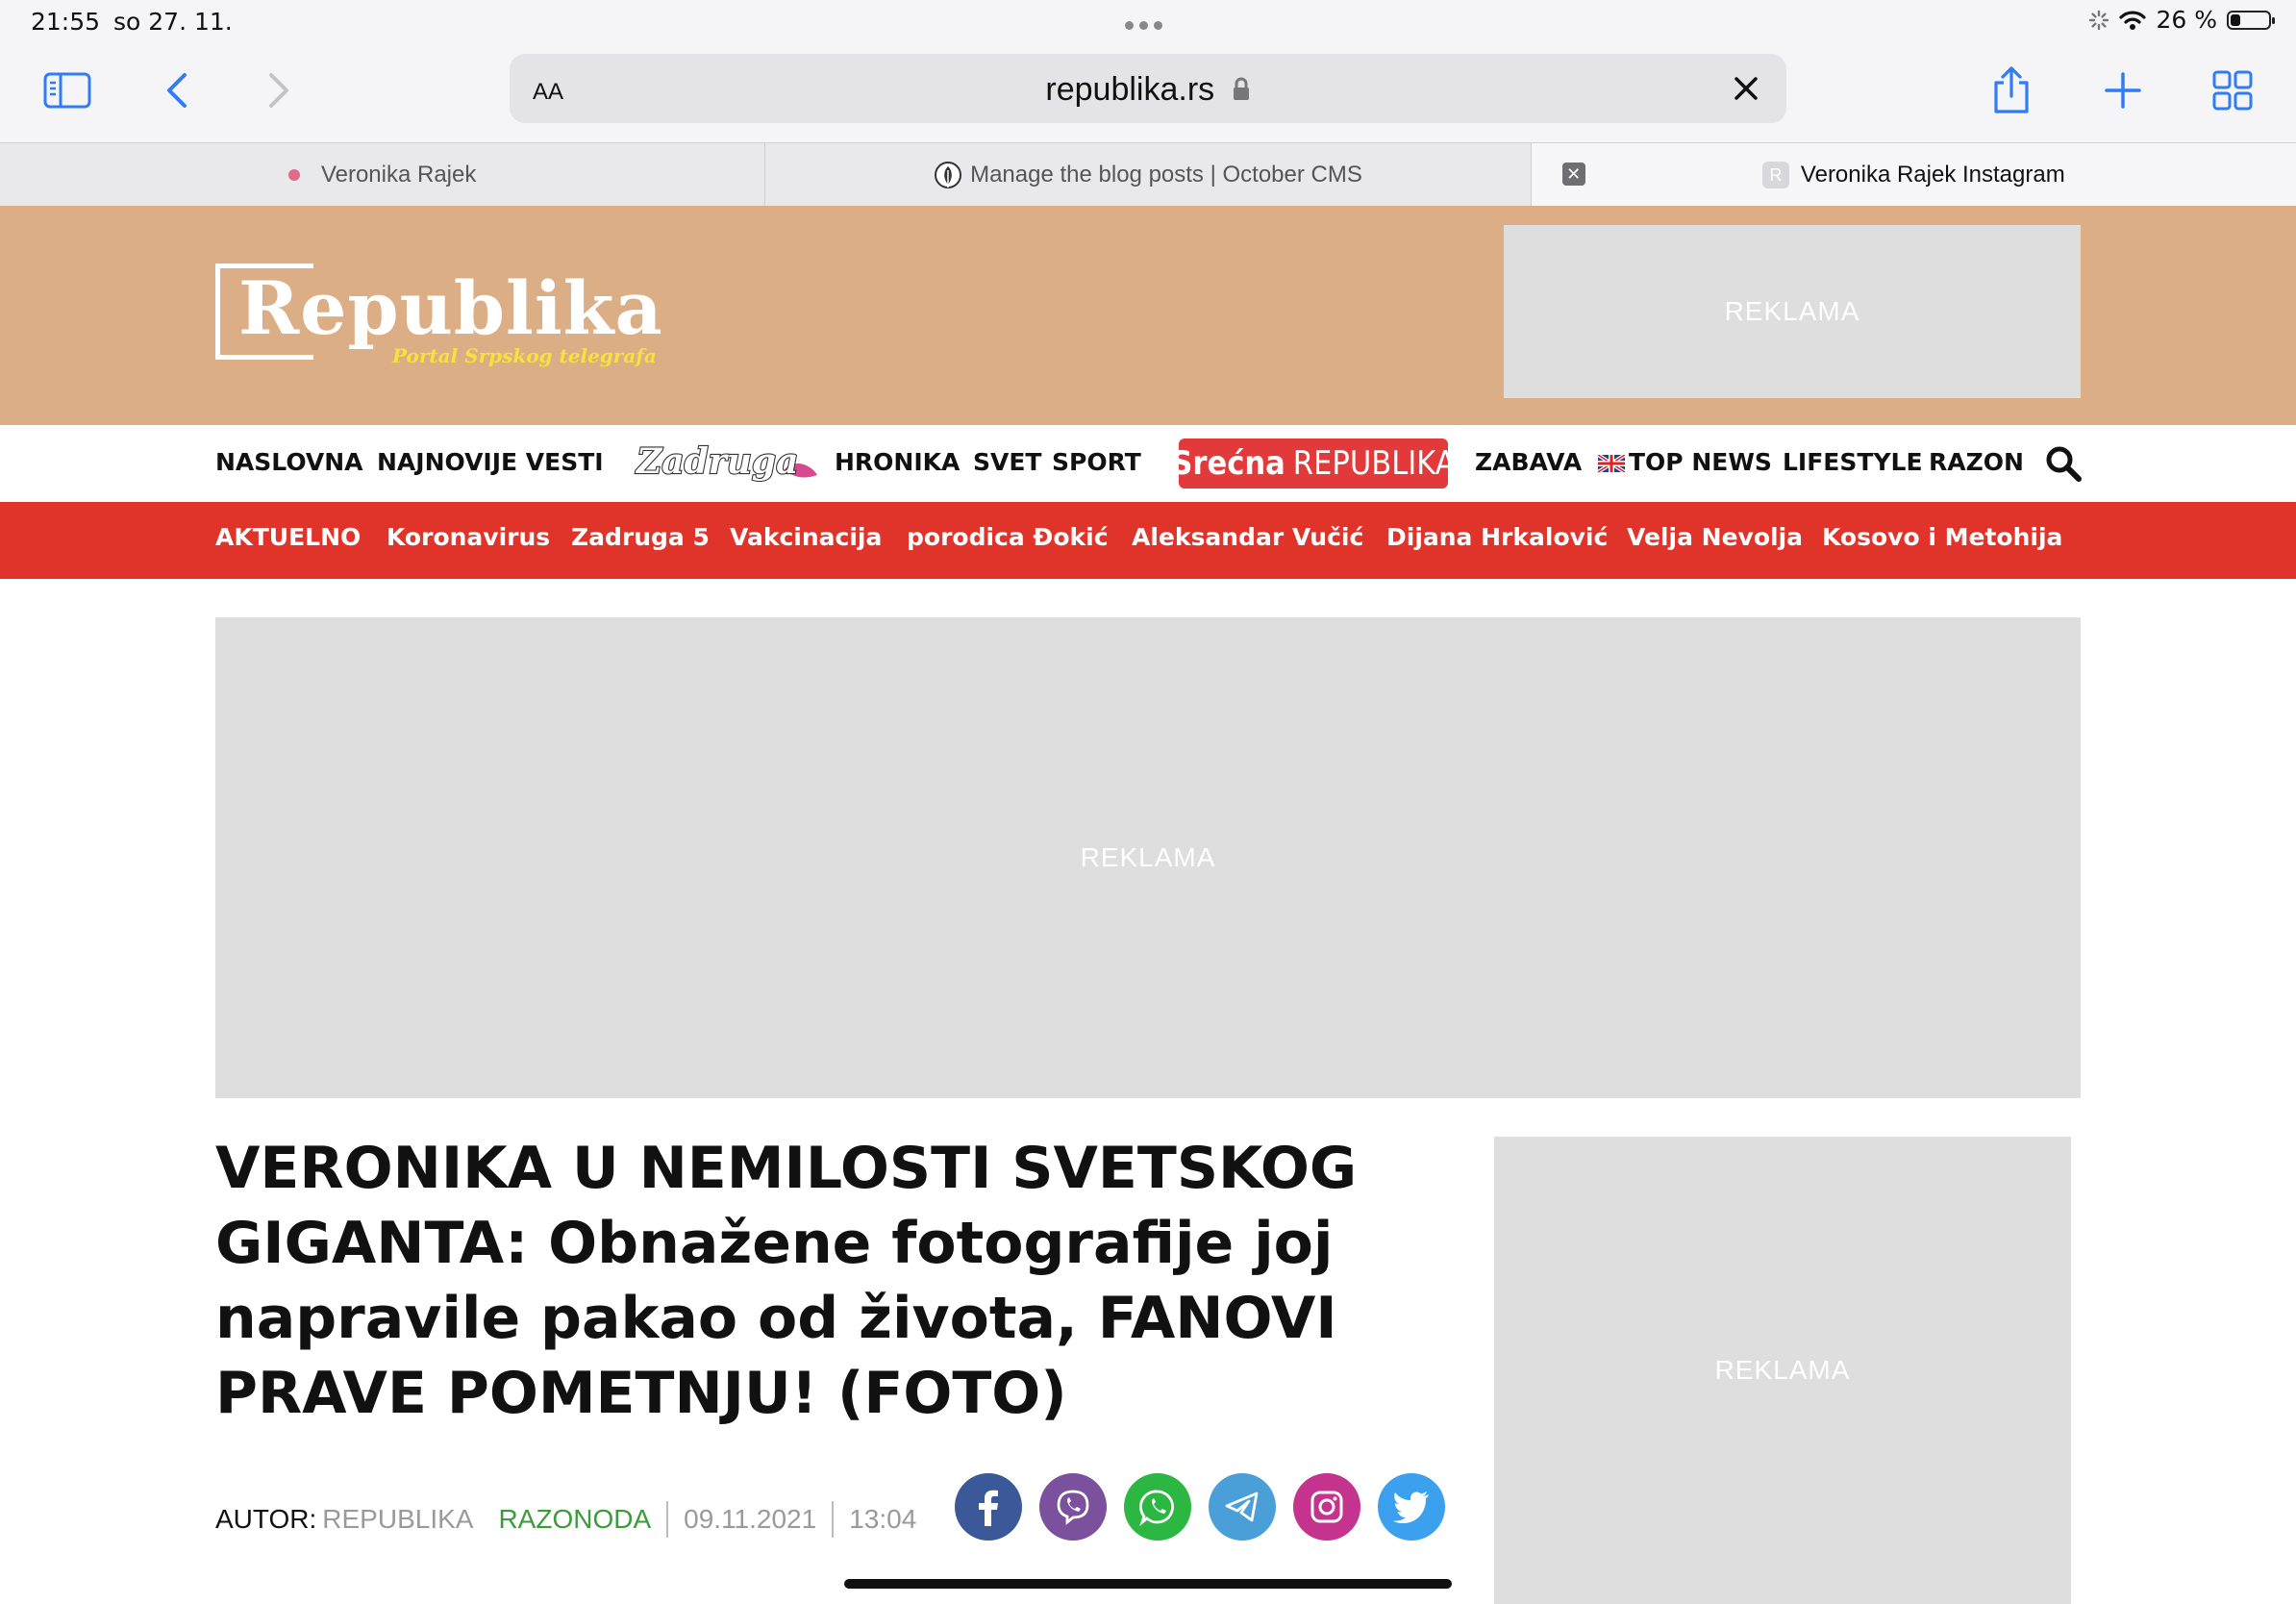 Image resolution: width=2296 pixels, height=1604 pixels. Describe the element at coordinates (1573, 174) in the screenshot. I see `close-tab-icon: ✕` at that location.